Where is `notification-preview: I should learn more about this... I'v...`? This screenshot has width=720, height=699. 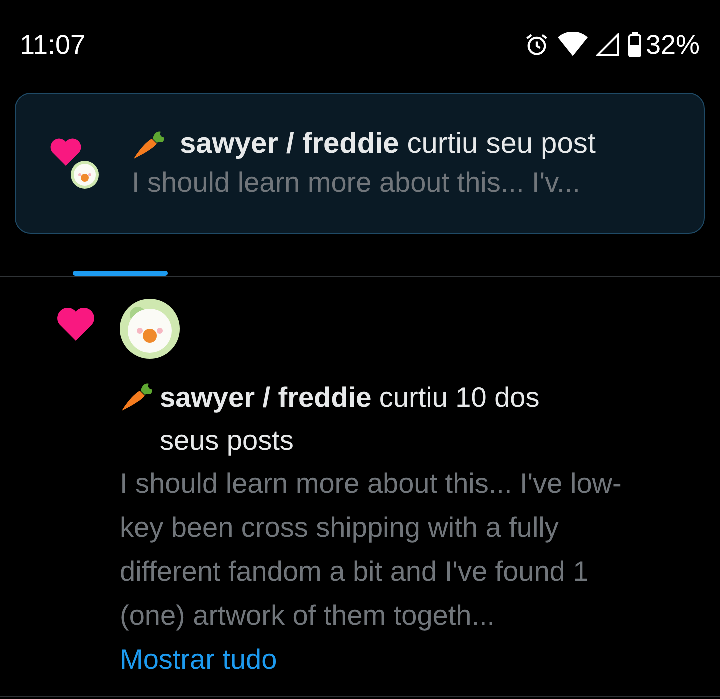
notification-preview: I should learn more about this... I'v... is located at coordinates (357, 183).